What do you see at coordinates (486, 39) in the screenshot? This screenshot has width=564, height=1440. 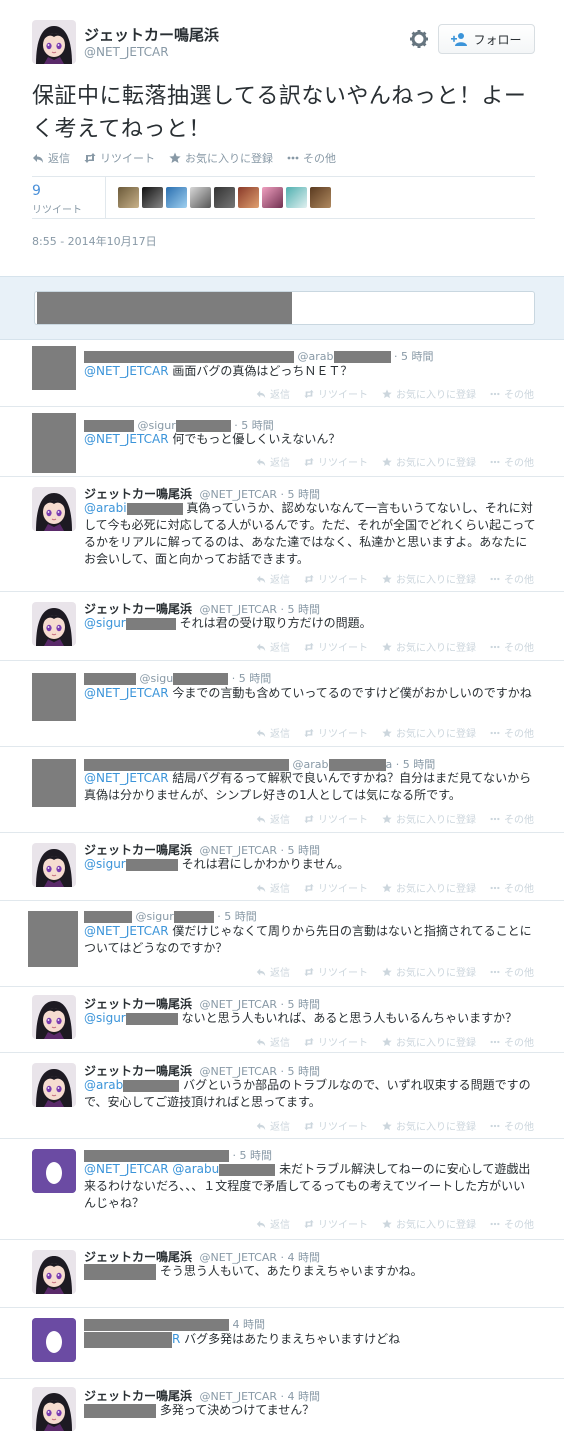 I see `follow-button: フォロー` at bounding box center [486, 39].